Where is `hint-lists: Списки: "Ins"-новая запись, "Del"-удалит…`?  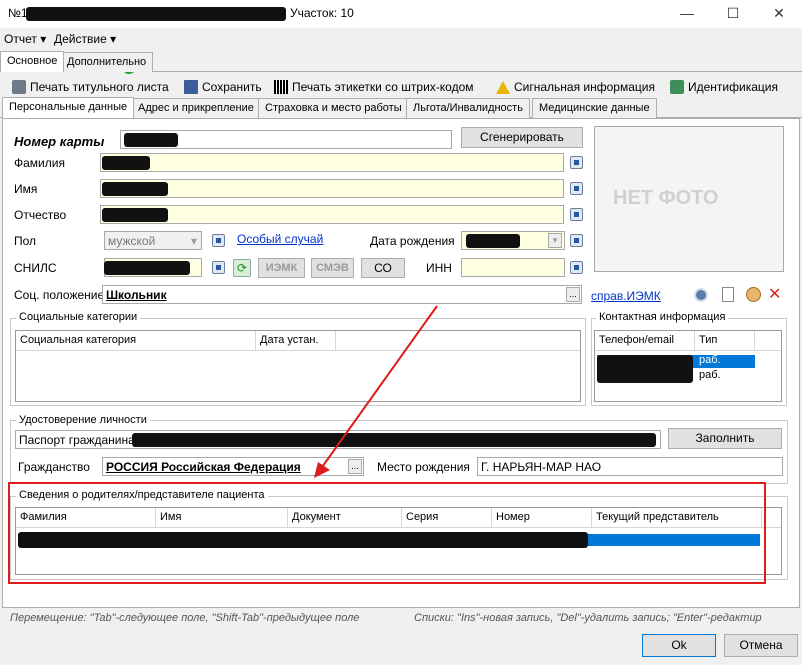 hint-lists: Списки: "Ins"-новая запись, "Del"-удалит… is located at coordinates (588, 618).